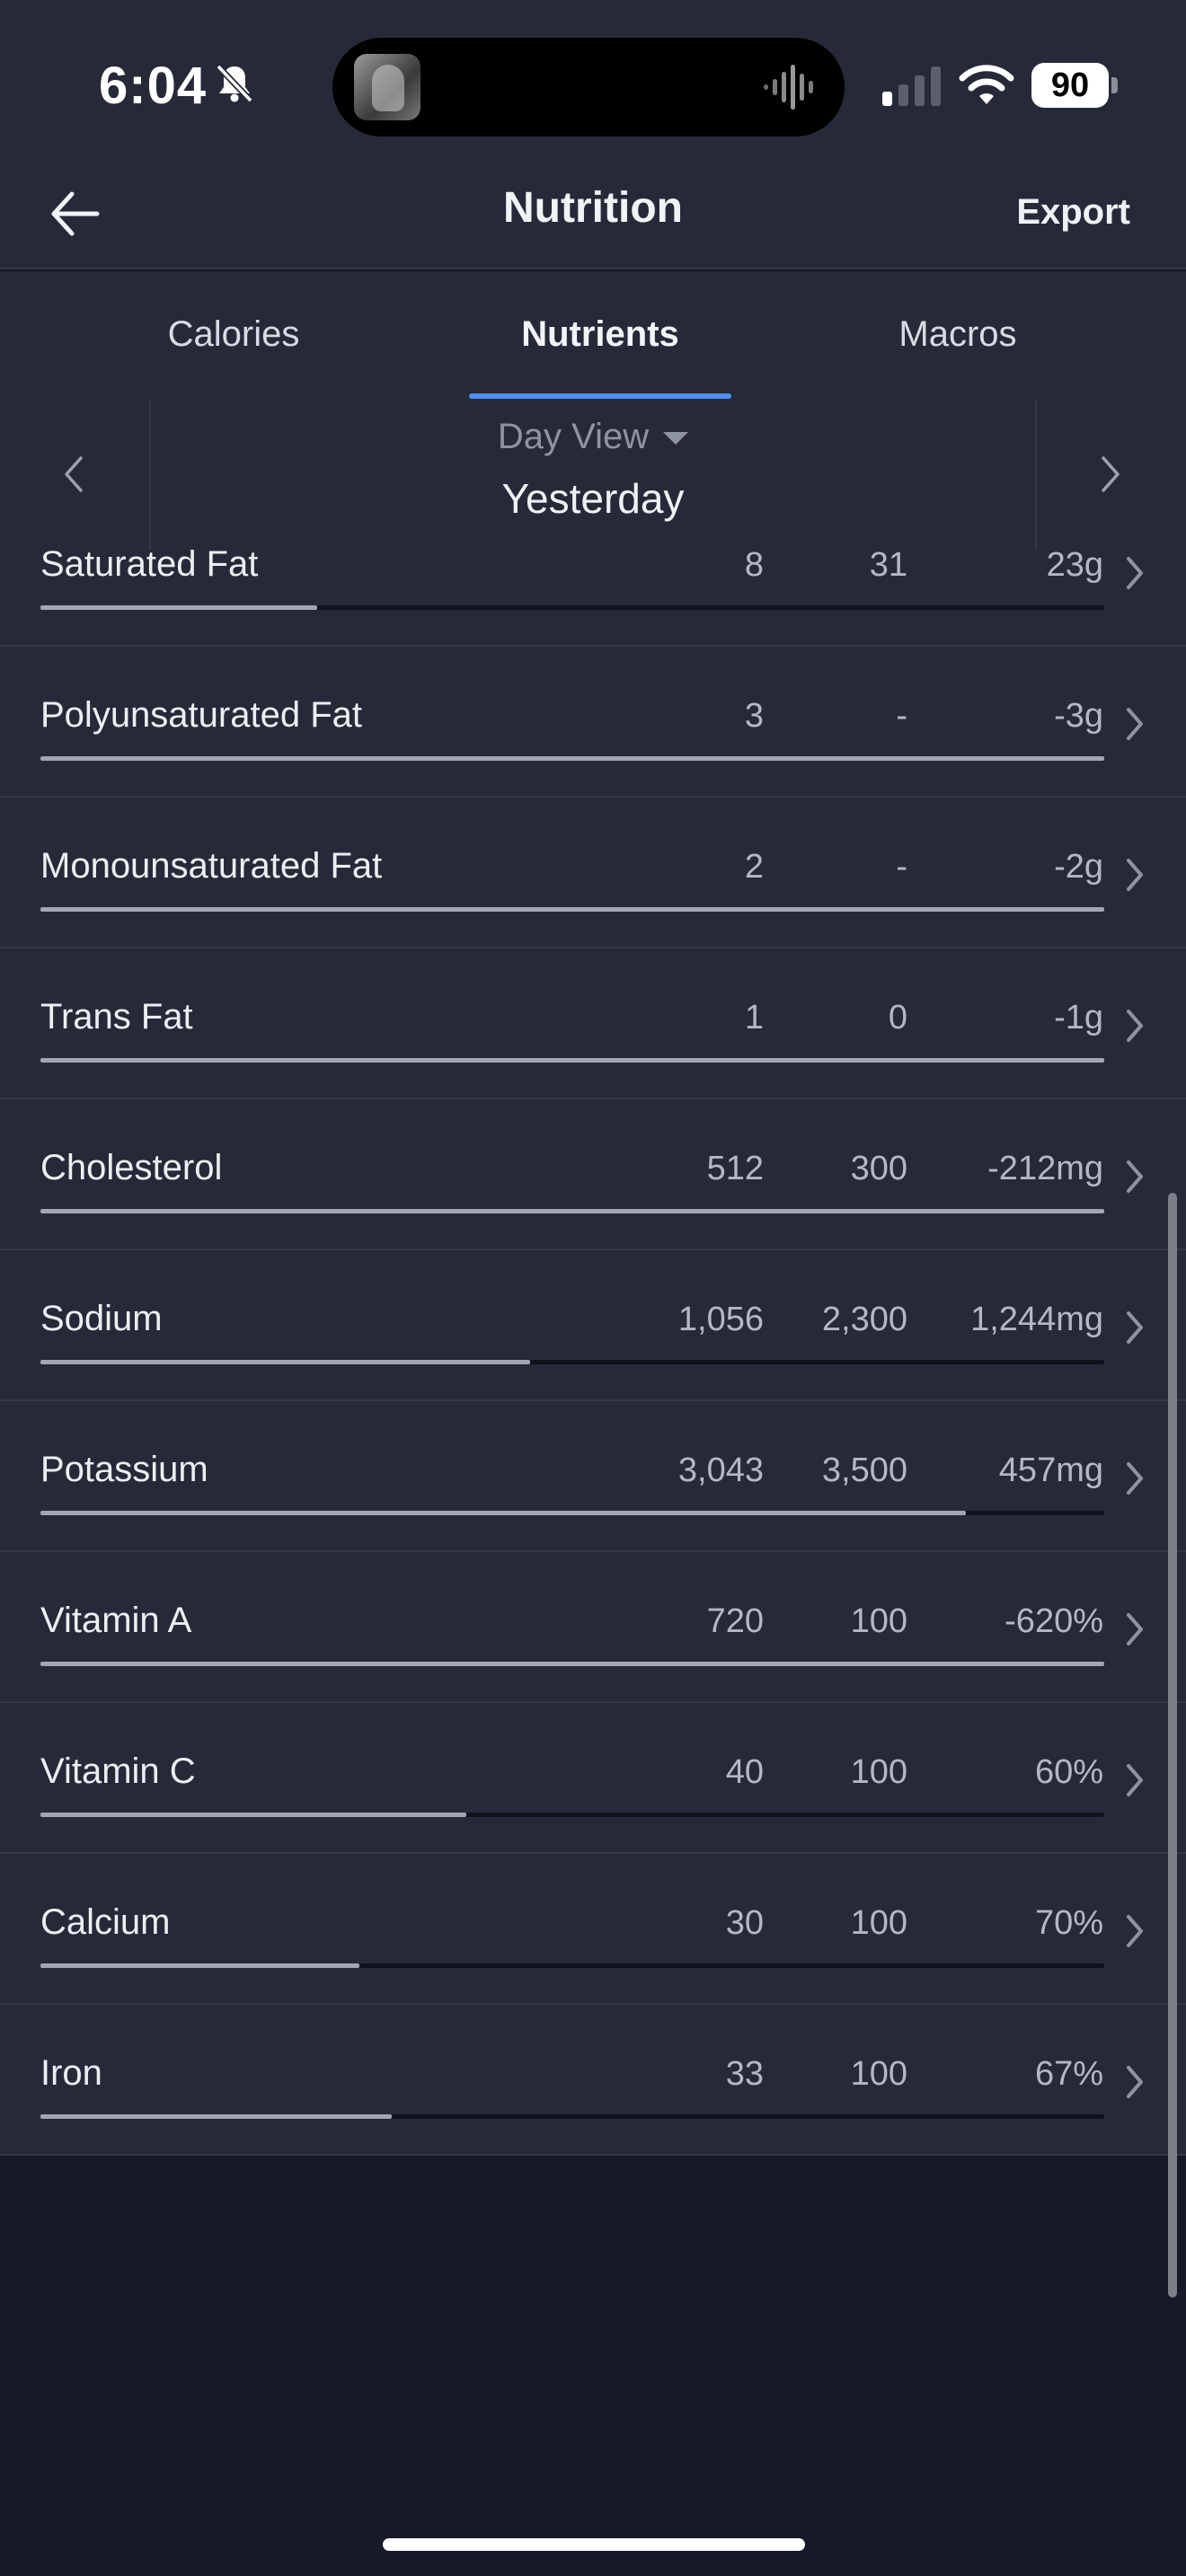  Describe the element at coordinates (105, 1922) in the screenshot. I see `nutrient-name: Calcium` at that location.